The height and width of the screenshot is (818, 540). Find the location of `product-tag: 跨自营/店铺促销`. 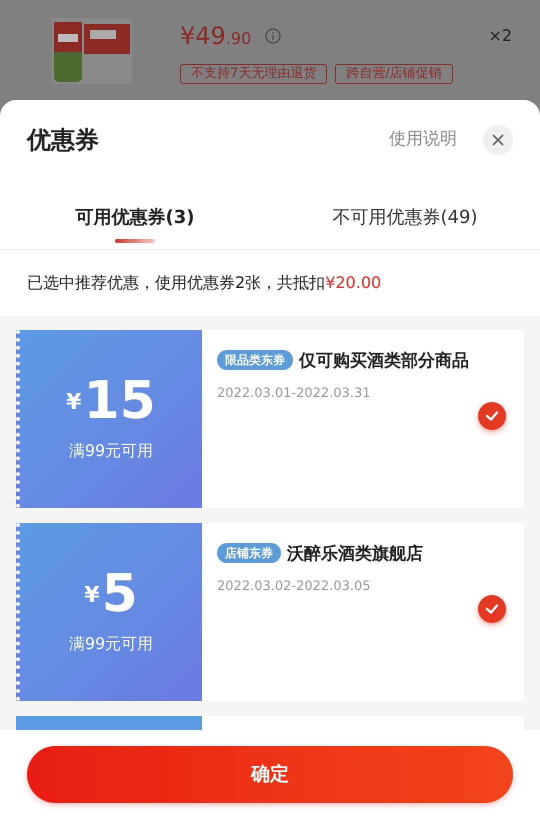

product-tag: 跨自营/店铺促销 is located at coordinates (394, 74).